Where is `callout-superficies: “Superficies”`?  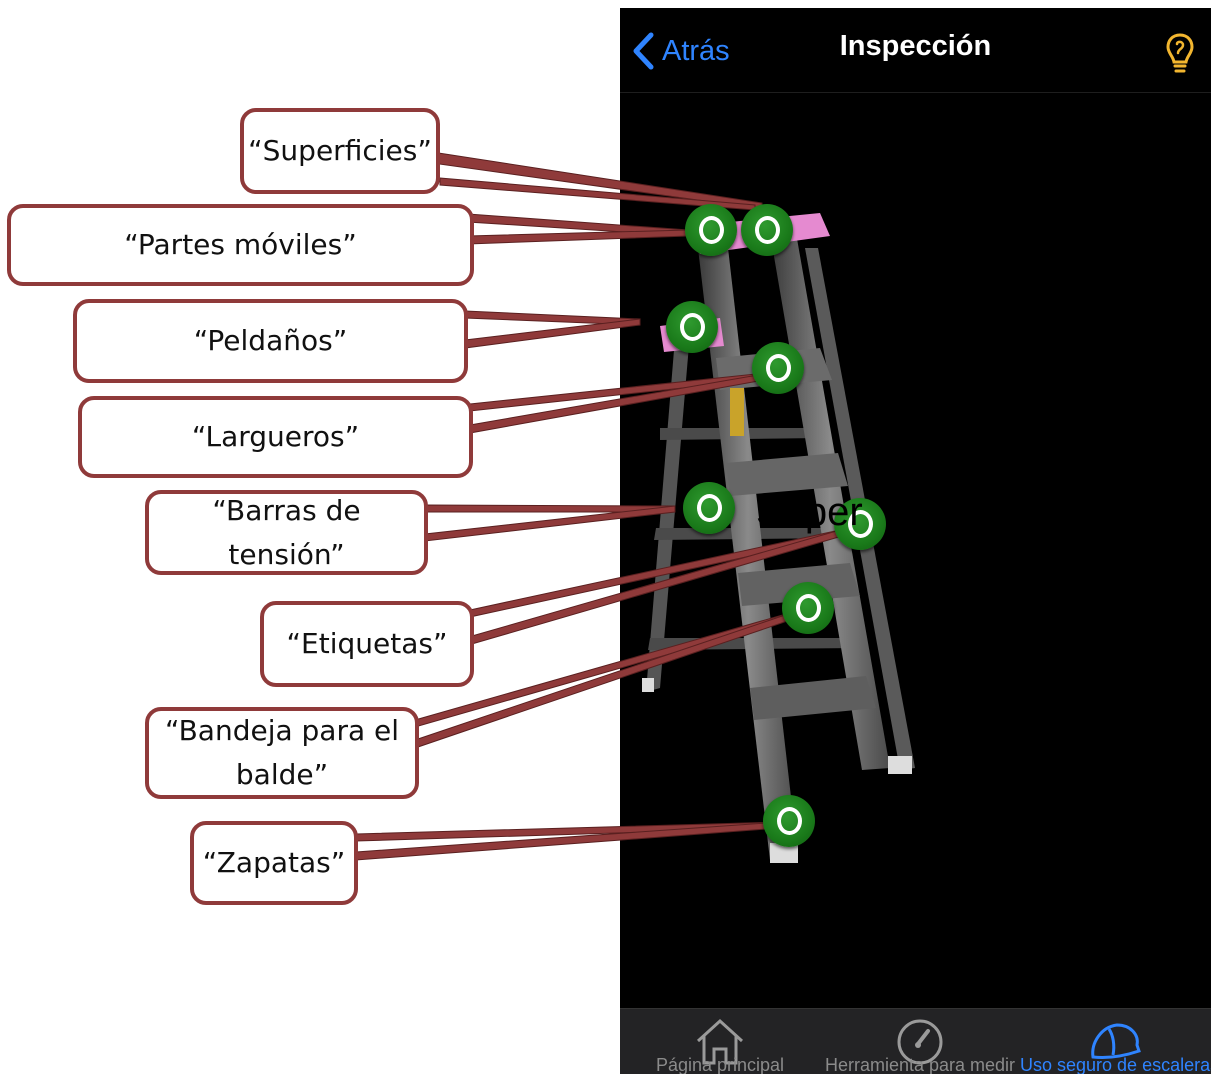
callout-superficies: “Superficies” is located at coordinates (340, 151).